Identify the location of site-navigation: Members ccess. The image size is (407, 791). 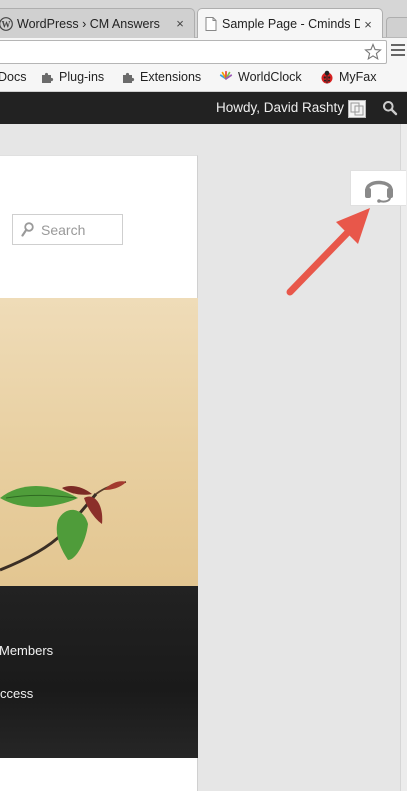
(99, 672).